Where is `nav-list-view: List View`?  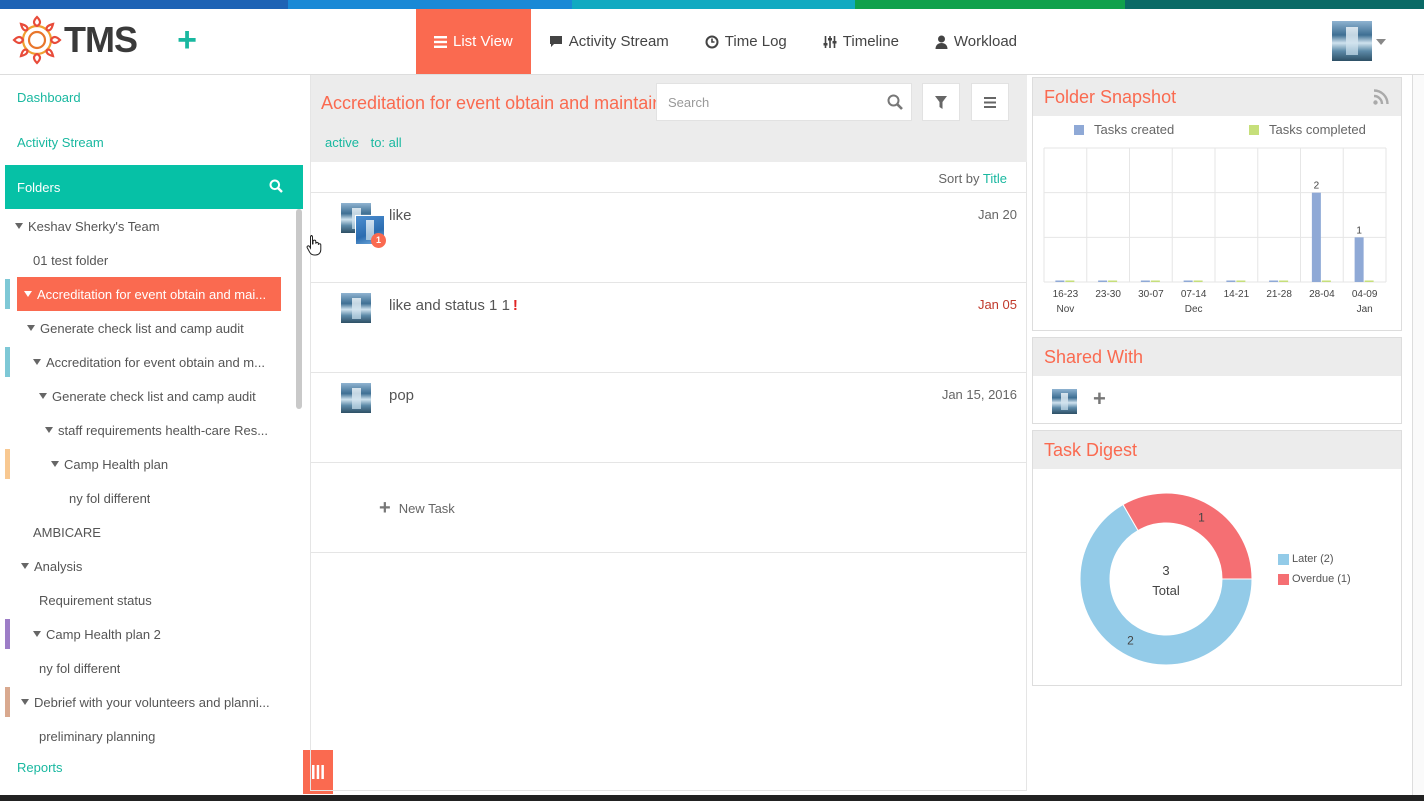 nav-list-view: List View is located at coordinates (473, 41).